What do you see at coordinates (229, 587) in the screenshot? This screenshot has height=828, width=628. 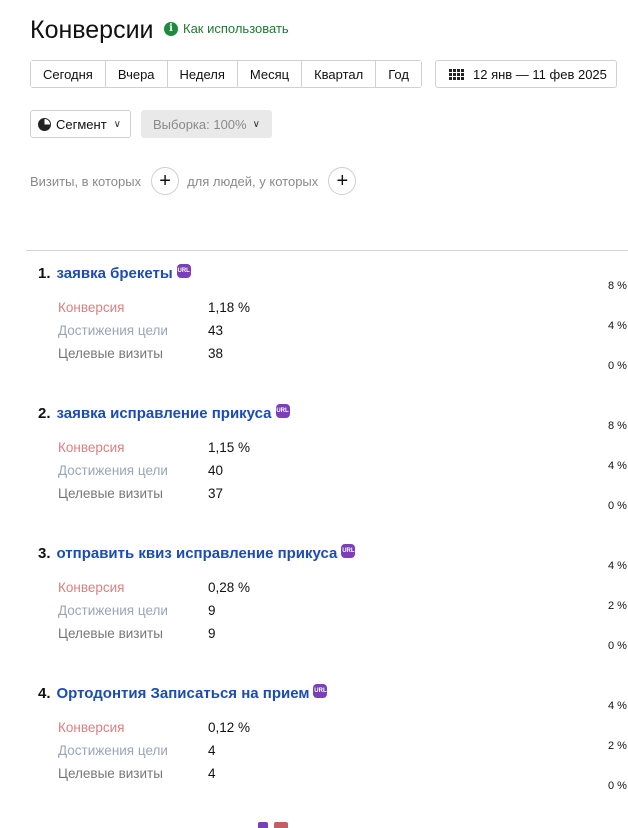 I see `metric-value: 0,28 %` at bounding box center [229, 587].